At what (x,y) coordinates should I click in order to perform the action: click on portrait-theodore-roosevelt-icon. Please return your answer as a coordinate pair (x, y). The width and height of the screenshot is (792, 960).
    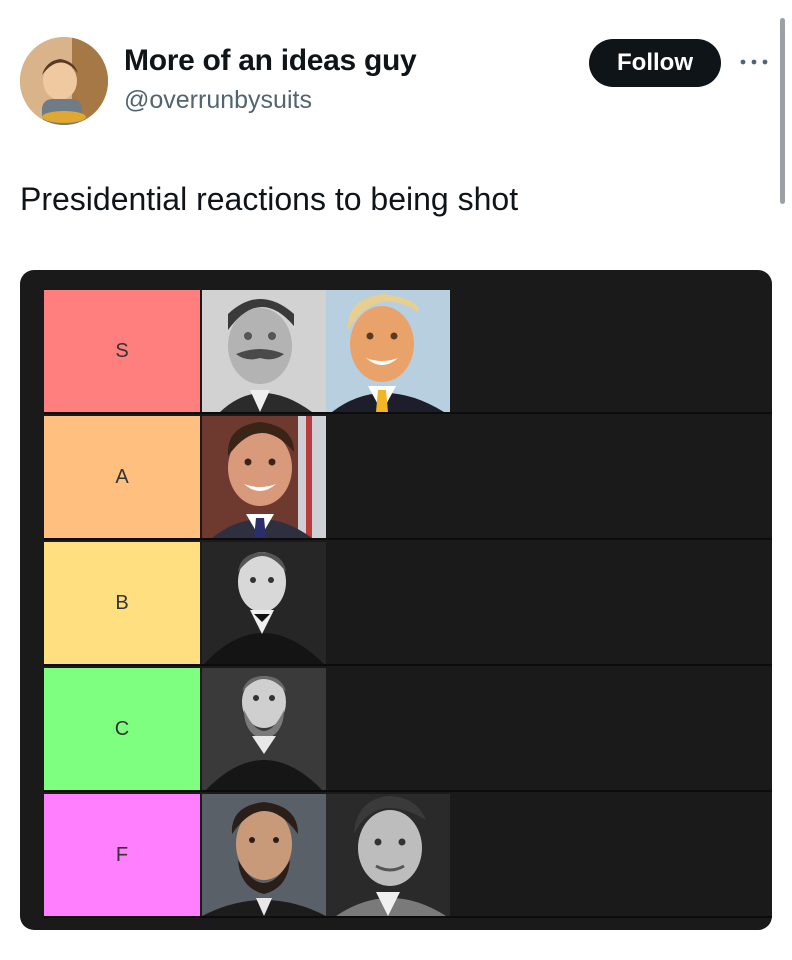
    Looking at the image, I should click on (264, 351).